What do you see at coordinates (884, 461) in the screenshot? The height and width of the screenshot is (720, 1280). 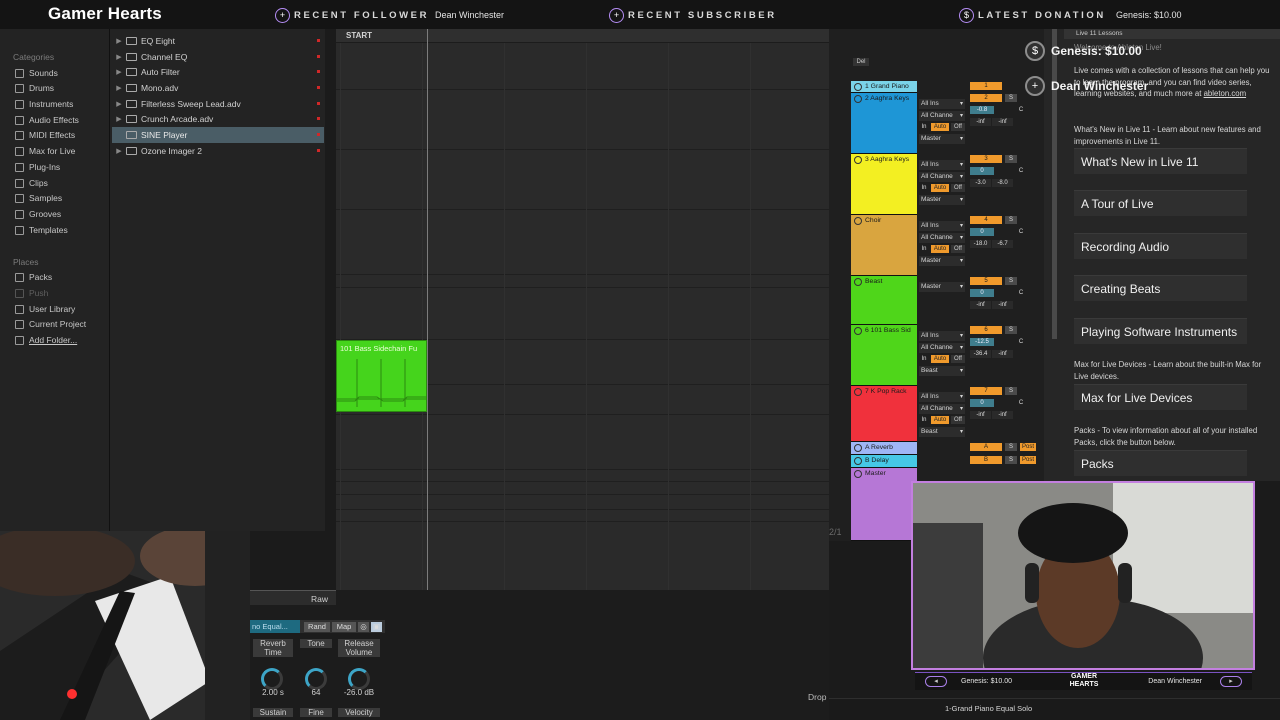 I see `mixer-track: B Delay` at bounding box center [884, 461].